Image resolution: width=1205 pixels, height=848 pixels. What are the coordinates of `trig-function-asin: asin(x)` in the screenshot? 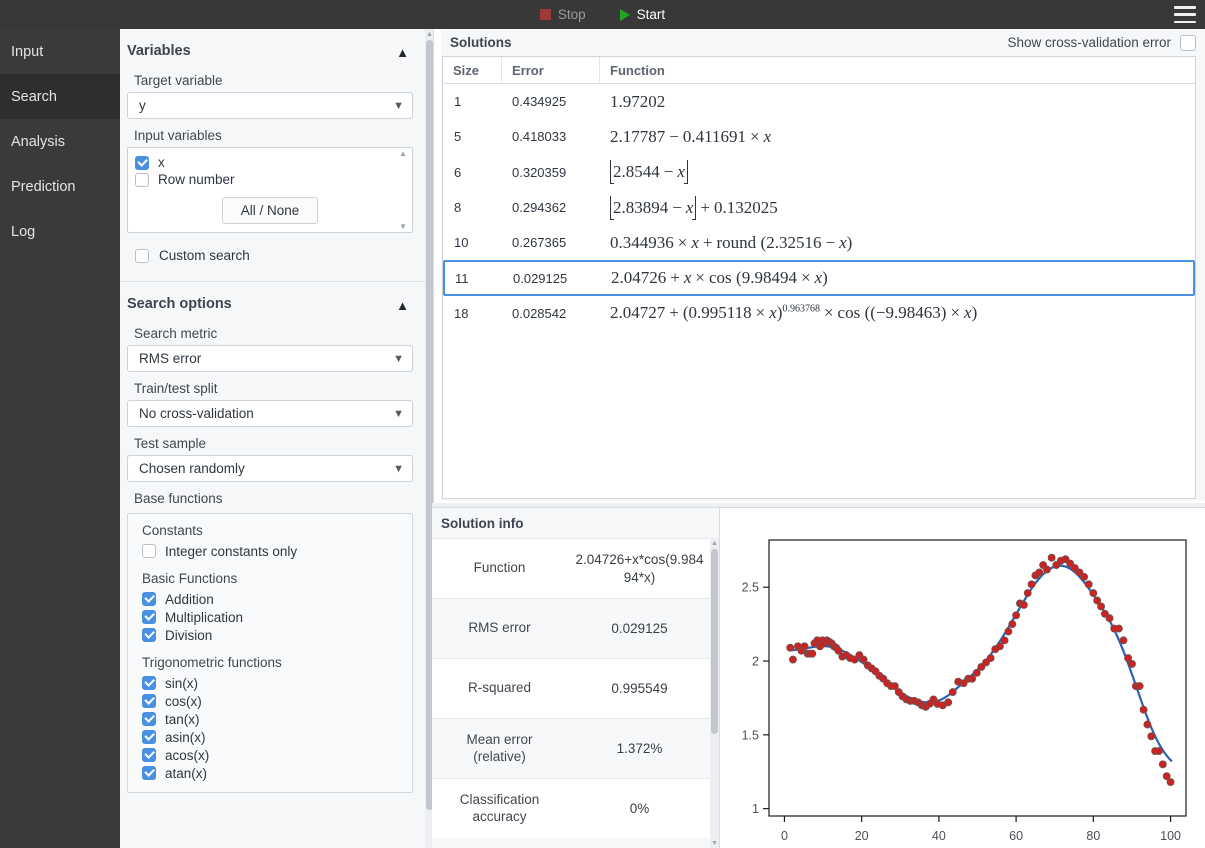 It's located at (270, 737).